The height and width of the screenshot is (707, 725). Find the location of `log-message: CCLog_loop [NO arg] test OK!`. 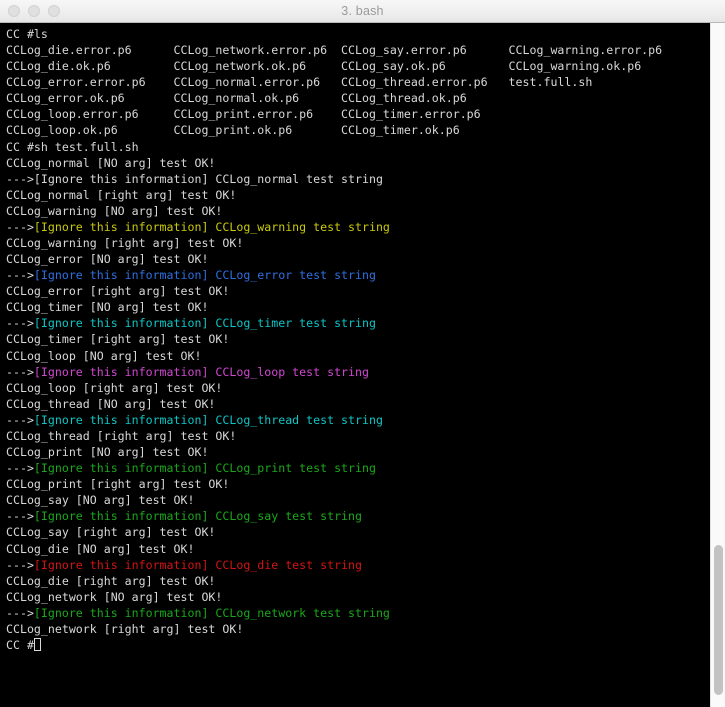

log-message: CCLog_loop [NO arg] test OK! is located at coordinates (104, 355).